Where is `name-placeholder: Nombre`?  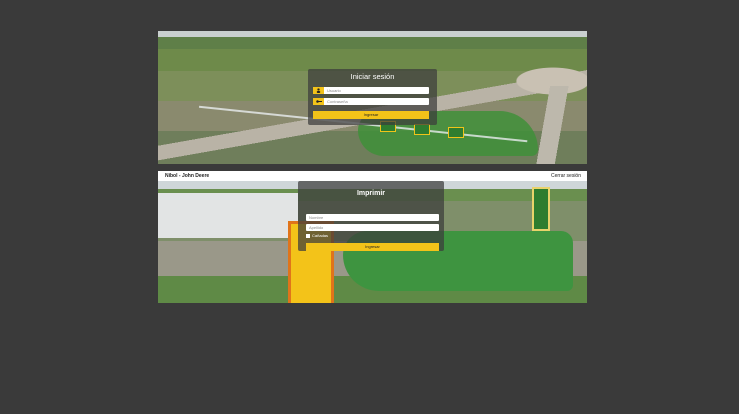
name-placeholder: Nombre is located at coordinates (316, 217).